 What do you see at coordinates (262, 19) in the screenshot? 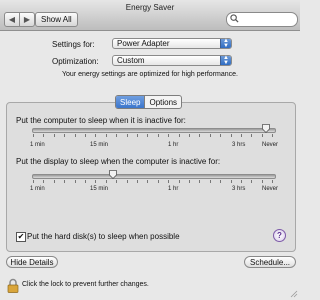
I see `search-field` at bounding box center [262, 19].